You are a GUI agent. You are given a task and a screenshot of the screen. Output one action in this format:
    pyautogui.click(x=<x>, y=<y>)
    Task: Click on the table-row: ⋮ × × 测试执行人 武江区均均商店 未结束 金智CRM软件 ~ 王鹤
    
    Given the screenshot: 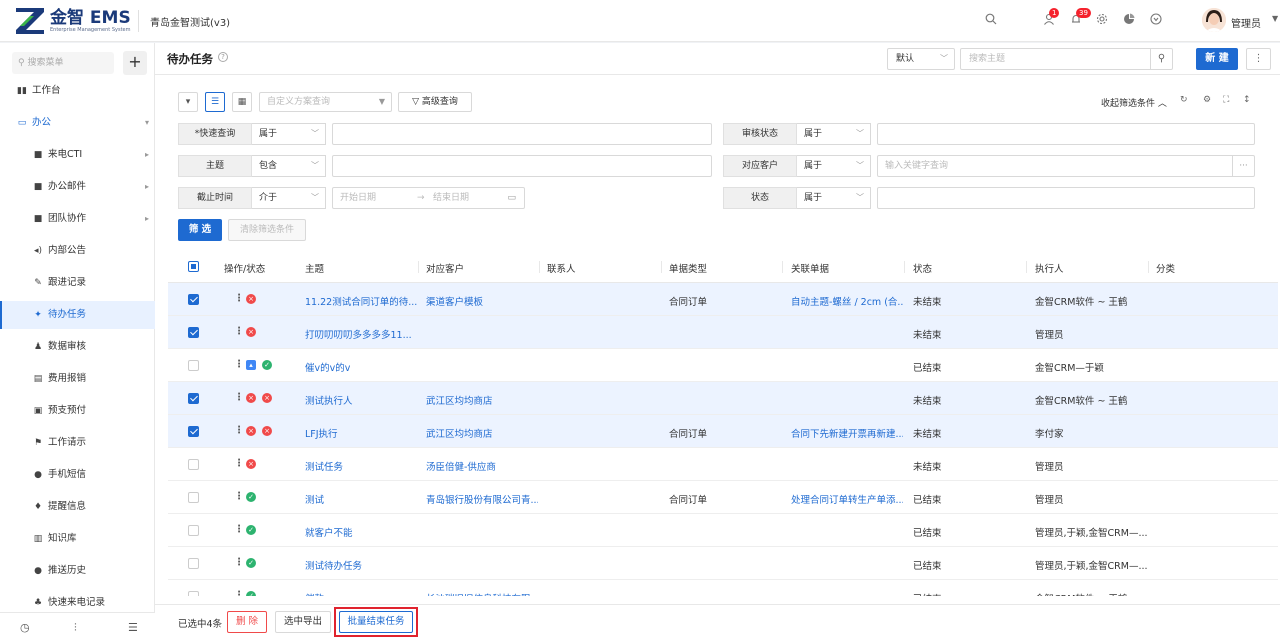 What is the action you would take?
    pyautogui.click(x=723, y=398)
    